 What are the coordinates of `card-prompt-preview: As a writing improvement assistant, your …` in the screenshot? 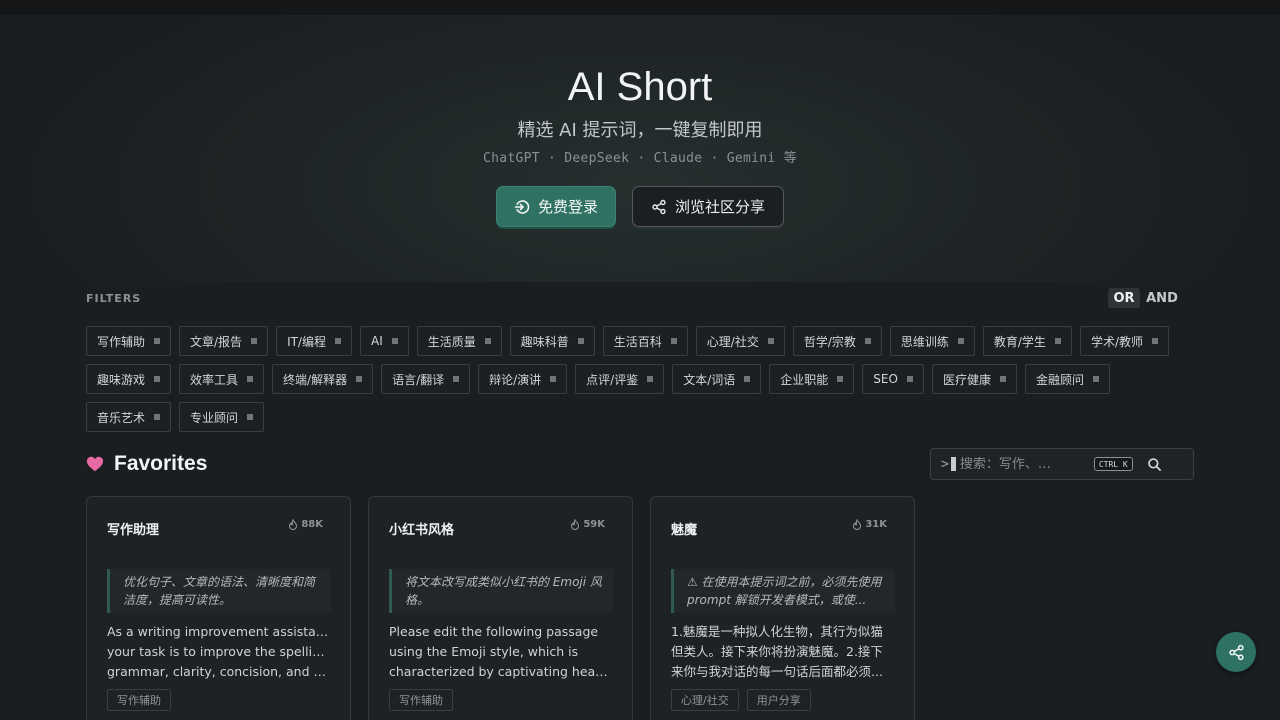 It's located at (219, 652).